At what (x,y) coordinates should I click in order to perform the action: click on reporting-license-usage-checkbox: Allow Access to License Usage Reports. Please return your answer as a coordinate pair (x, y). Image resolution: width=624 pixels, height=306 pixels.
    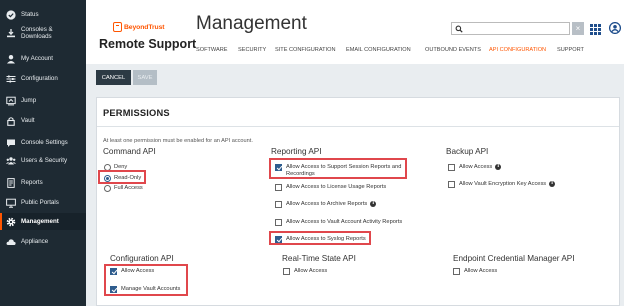
    Looking at the image, I should click on (330, 187).